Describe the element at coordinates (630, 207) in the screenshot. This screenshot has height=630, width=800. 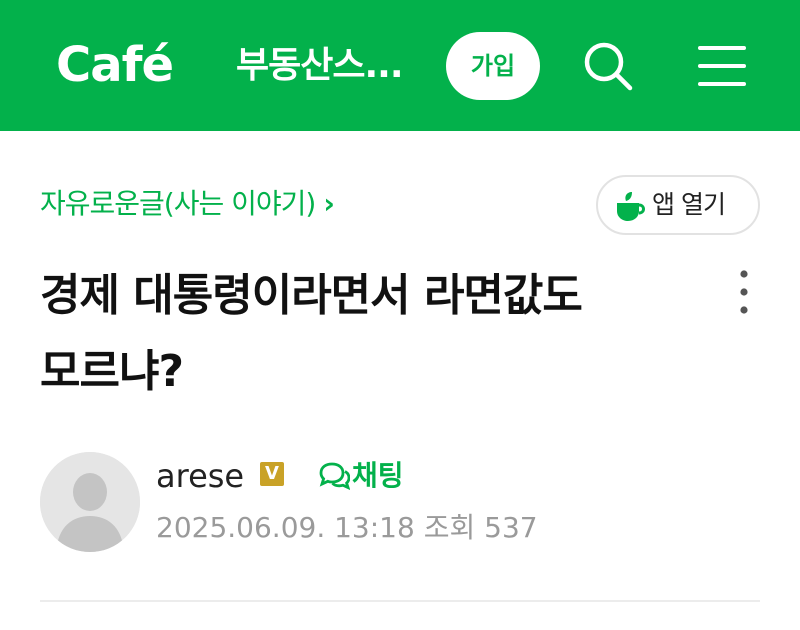
I see `coffee-cup-icon` at that location.